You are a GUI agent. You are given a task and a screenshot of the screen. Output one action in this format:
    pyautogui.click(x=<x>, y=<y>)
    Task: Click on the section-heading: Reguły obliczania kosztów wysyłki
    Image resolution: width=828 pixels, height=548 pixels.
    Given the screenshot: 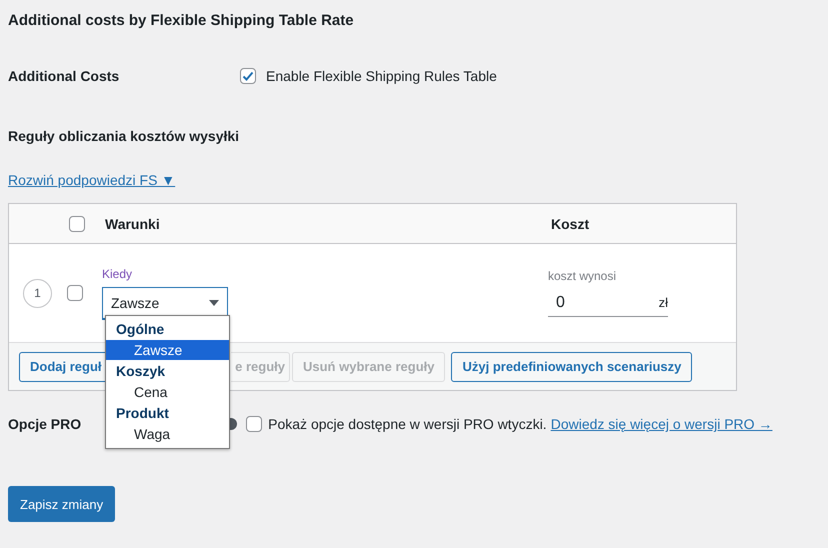 What is the action you would take?
    pyautogui.click(x=124, y=136)
    